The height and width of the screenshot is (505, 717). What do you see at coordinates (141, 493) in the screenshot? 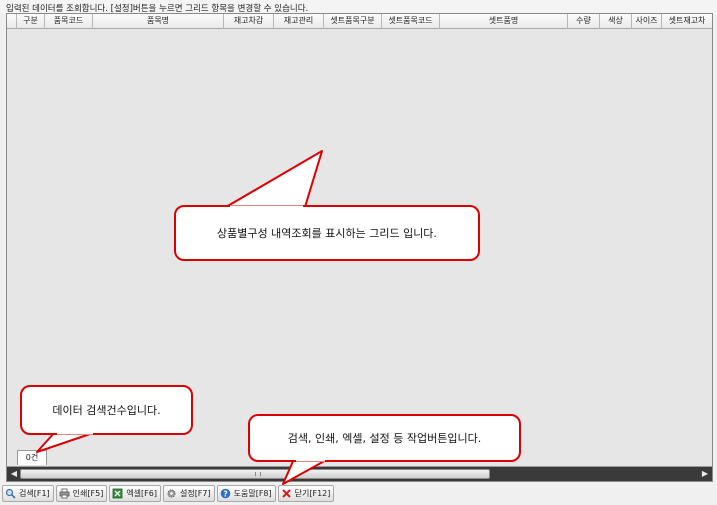
I see `excel-button-label: 엑셀[F6]` at bounding box center [141, 493].